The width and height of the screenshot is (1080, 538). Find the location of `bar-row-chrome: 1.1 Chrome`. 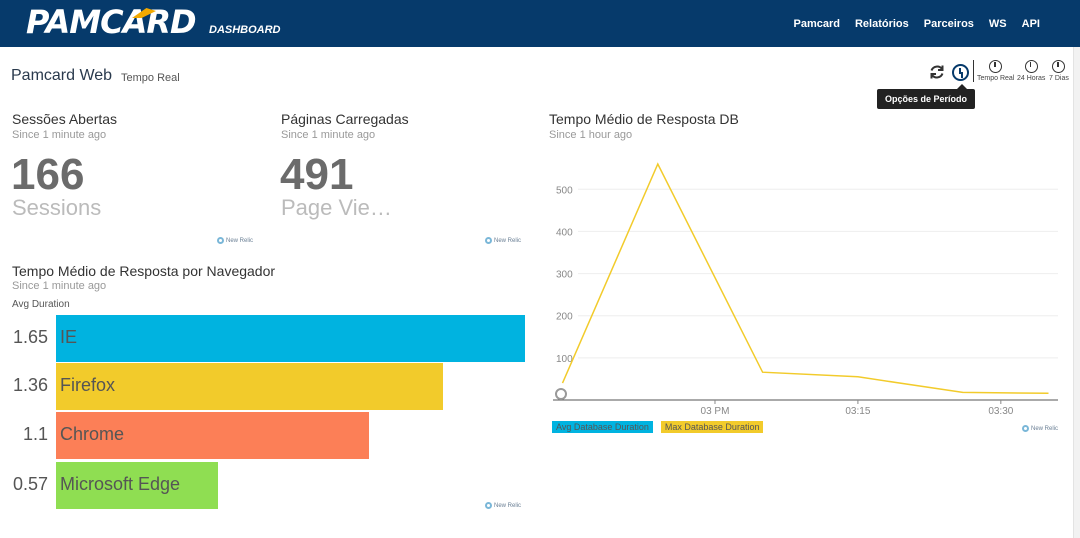

bar-row-chrome: 1.1 Chrome is located at coordinates (265, 435).